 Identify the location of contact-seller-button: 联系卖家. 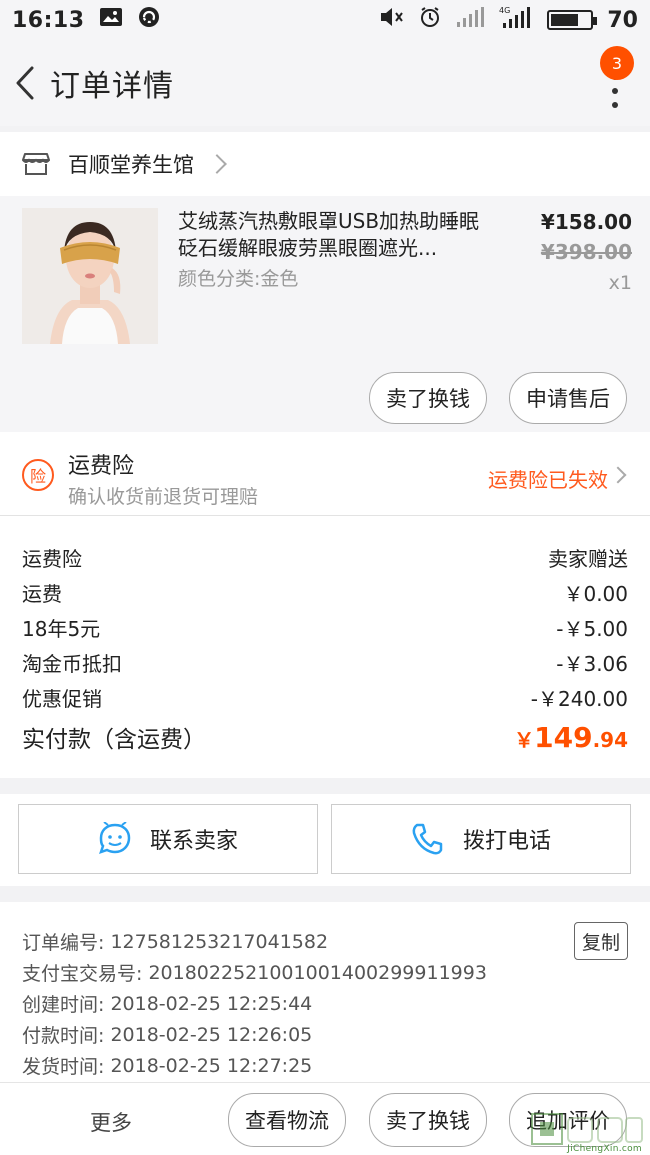
(168, 839).